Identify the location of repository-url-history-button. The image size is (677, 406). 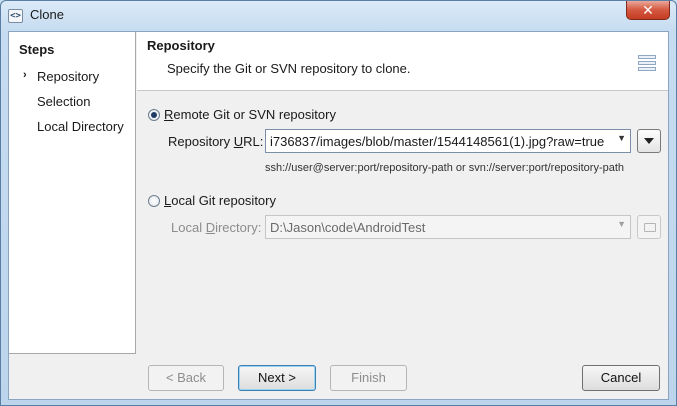
(649, 141).